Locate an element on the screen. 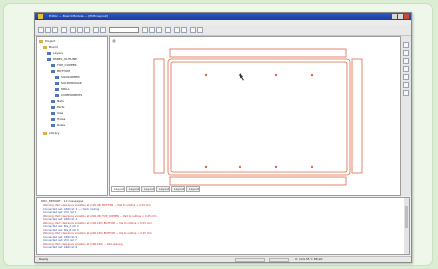 Image resolution: width=438 pixels, height=269 pixels. output-header: DRC_REPORT - 12 messages is located at coordinates (62, 201).